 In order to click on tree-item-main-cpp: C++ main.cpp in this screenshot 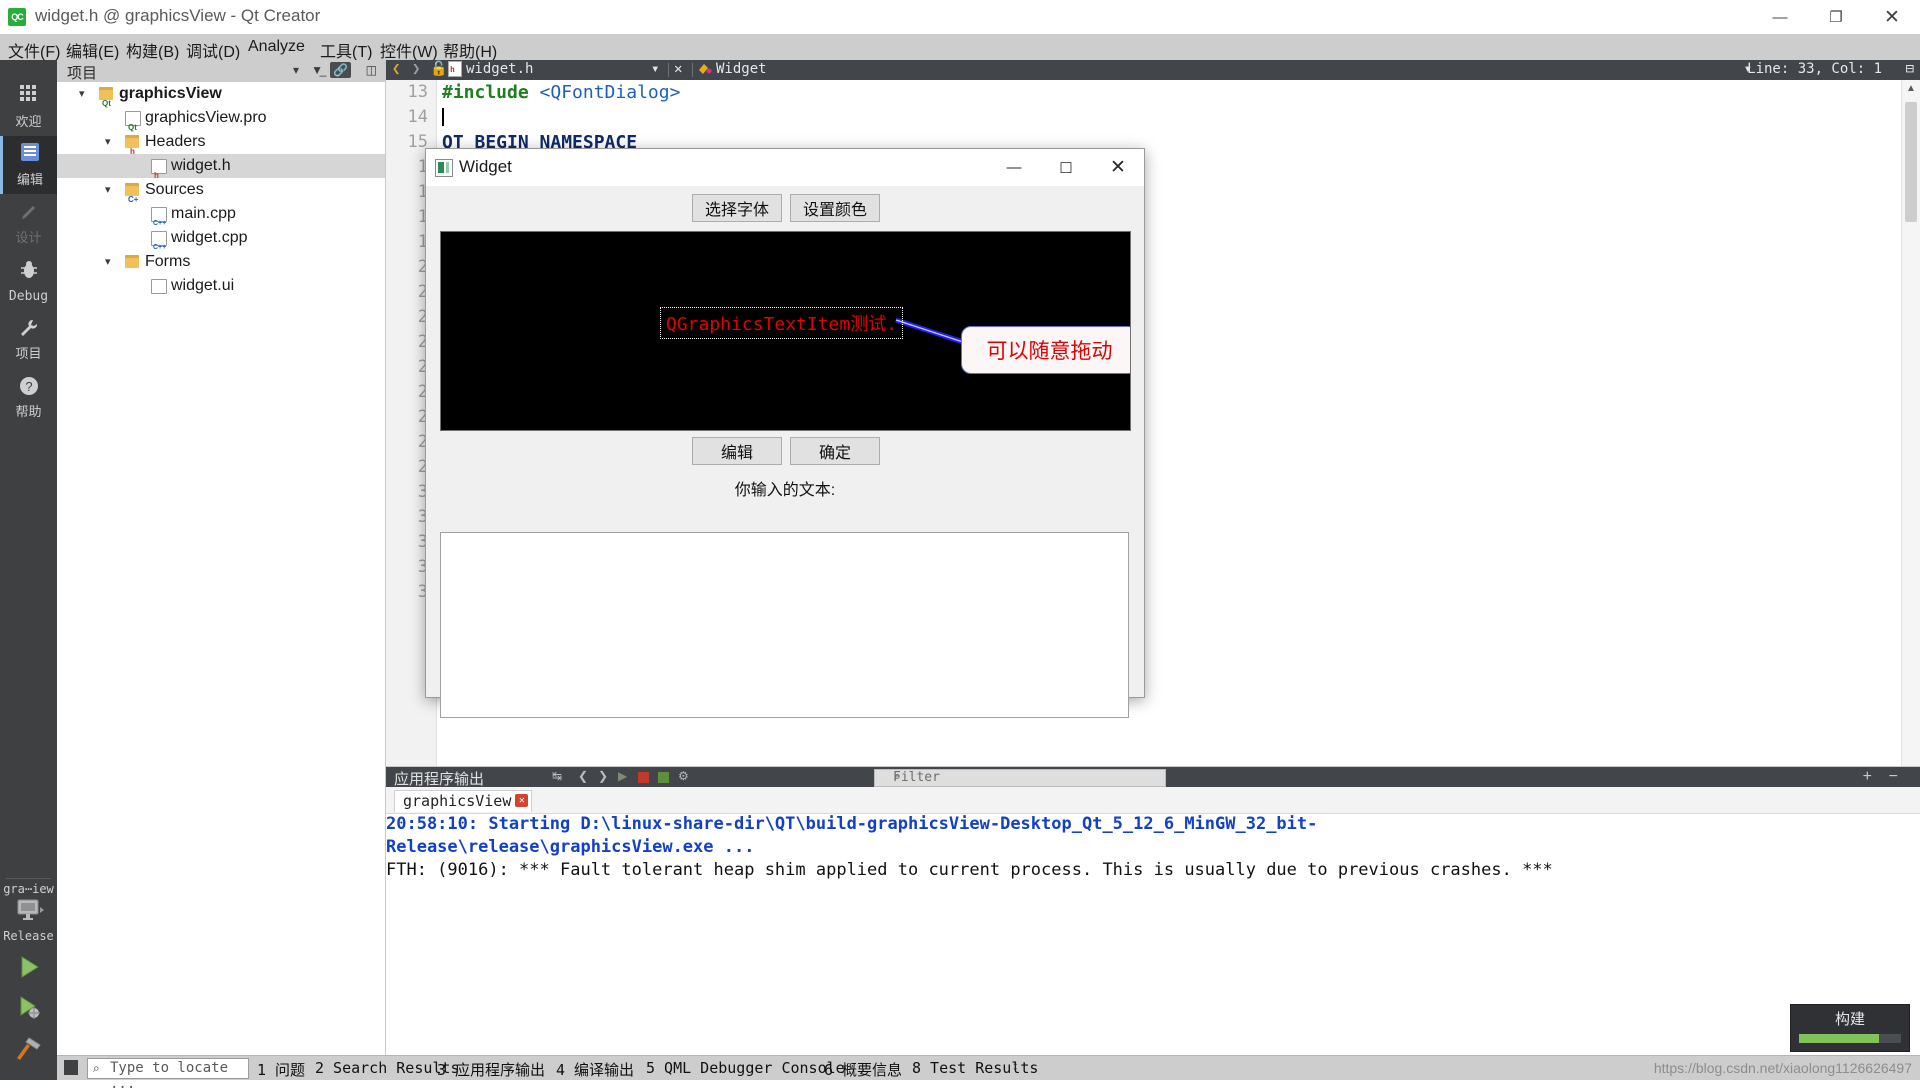, I will do `click(221, 214)`.